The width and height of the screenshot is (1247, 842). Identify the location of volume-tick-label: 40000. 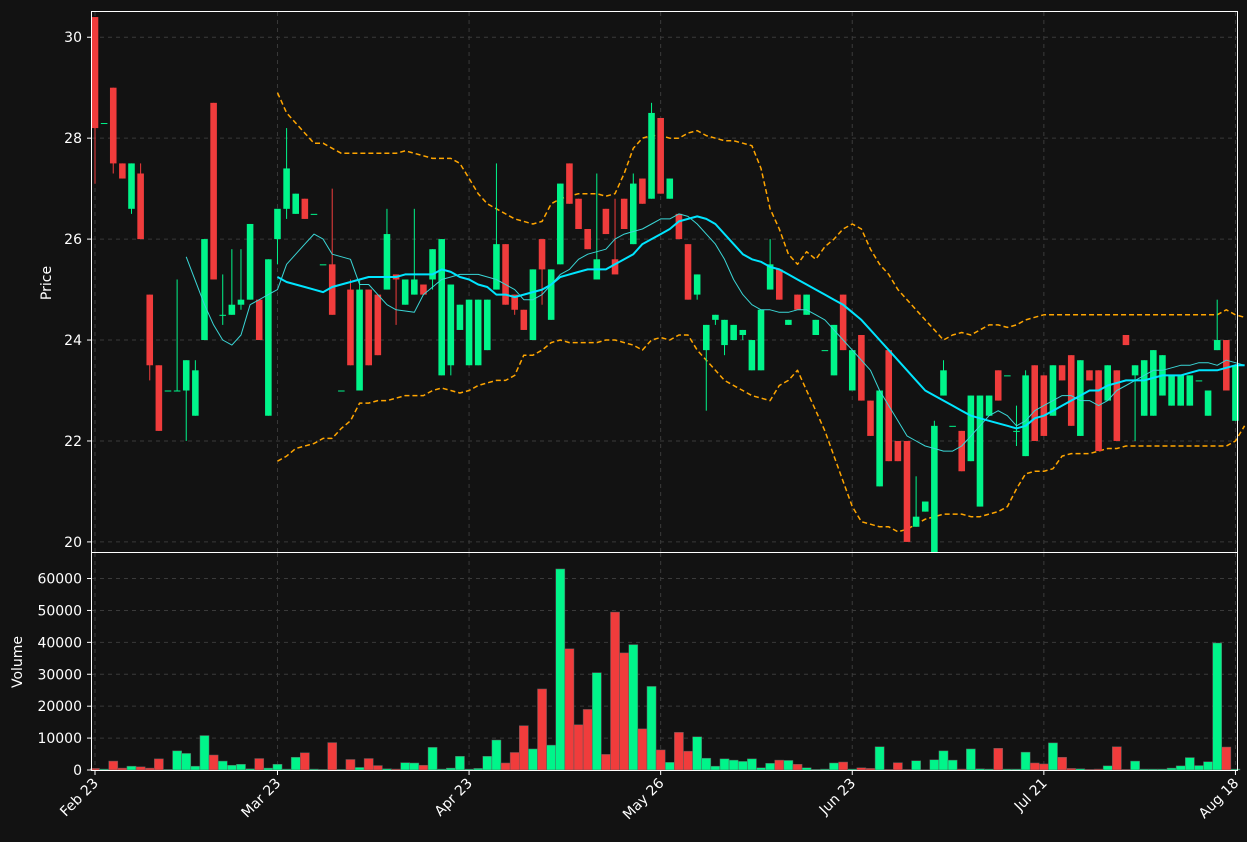
(59, 643).